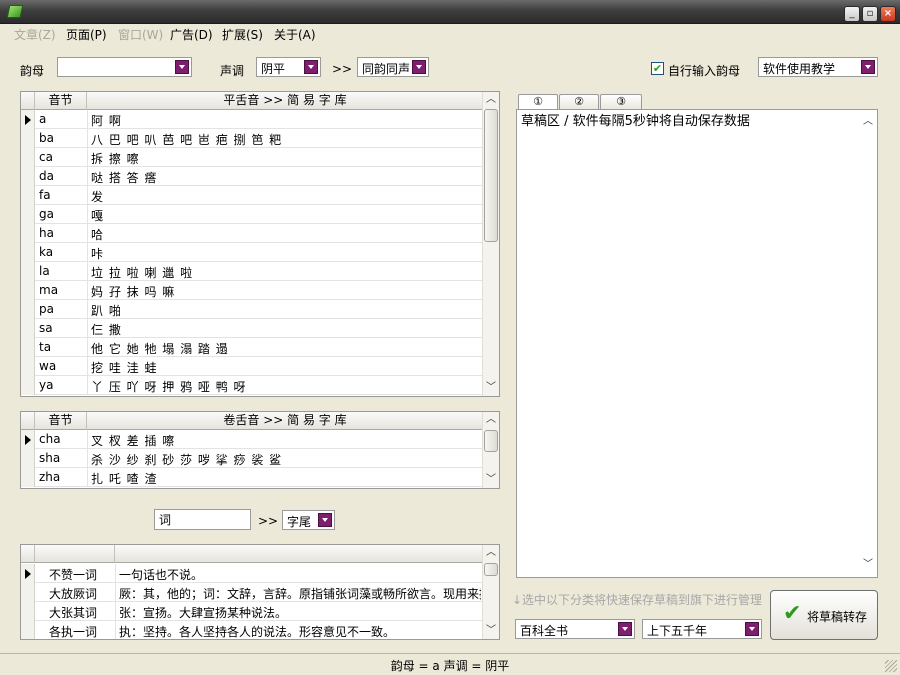 The width and height of the screenshot is (900, 675). What do you see at coordinates (252, 233) in the screenshot?
I see `table-row: ha 哈` at bounding box center [252, 233].